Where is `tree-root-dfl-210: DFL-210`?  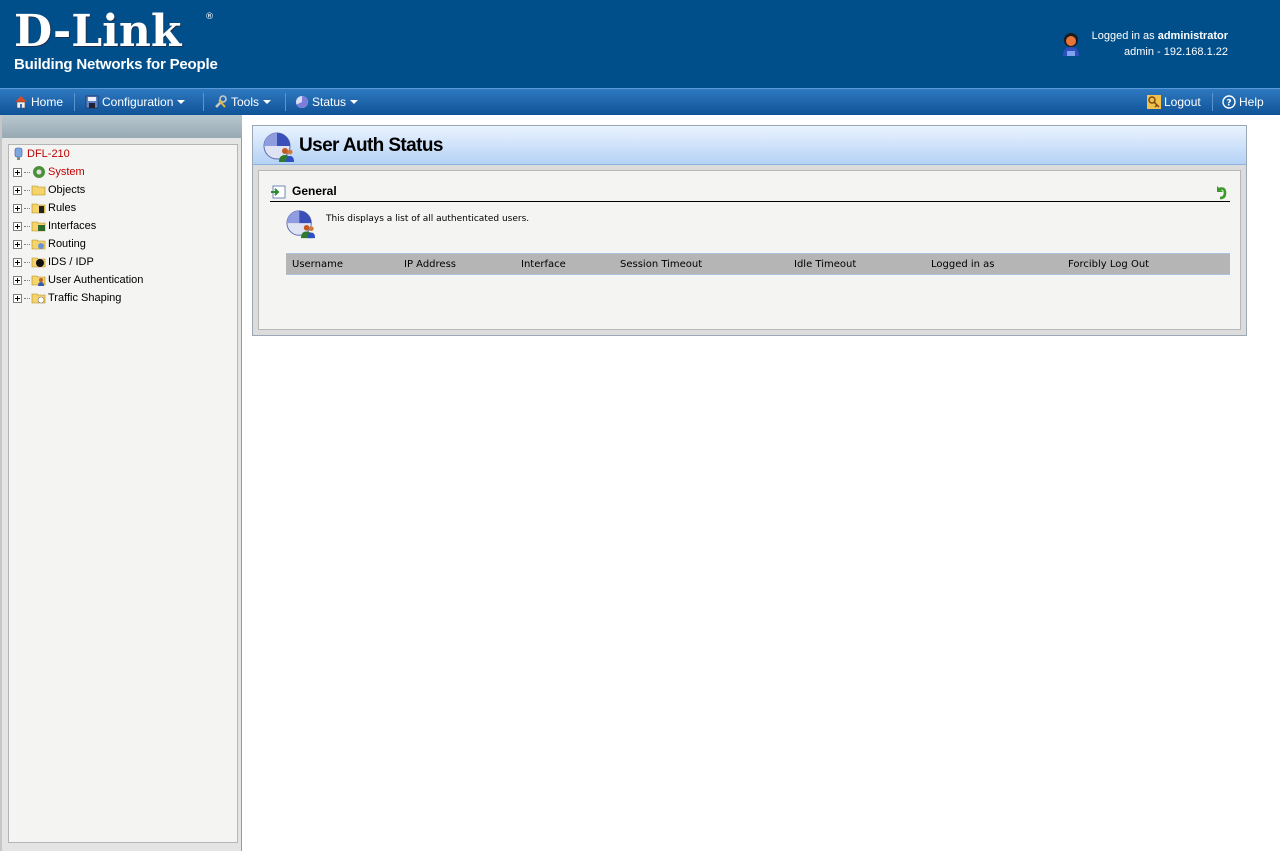 tree-root-dfl-210: DFL-210 is located at coordinates (41, 154).